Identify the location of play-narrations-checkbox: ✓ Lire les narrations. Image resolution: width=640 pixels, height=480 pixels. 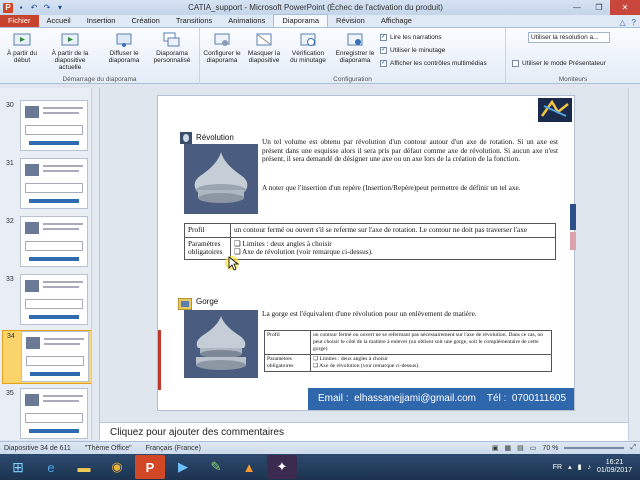
(411, 37).